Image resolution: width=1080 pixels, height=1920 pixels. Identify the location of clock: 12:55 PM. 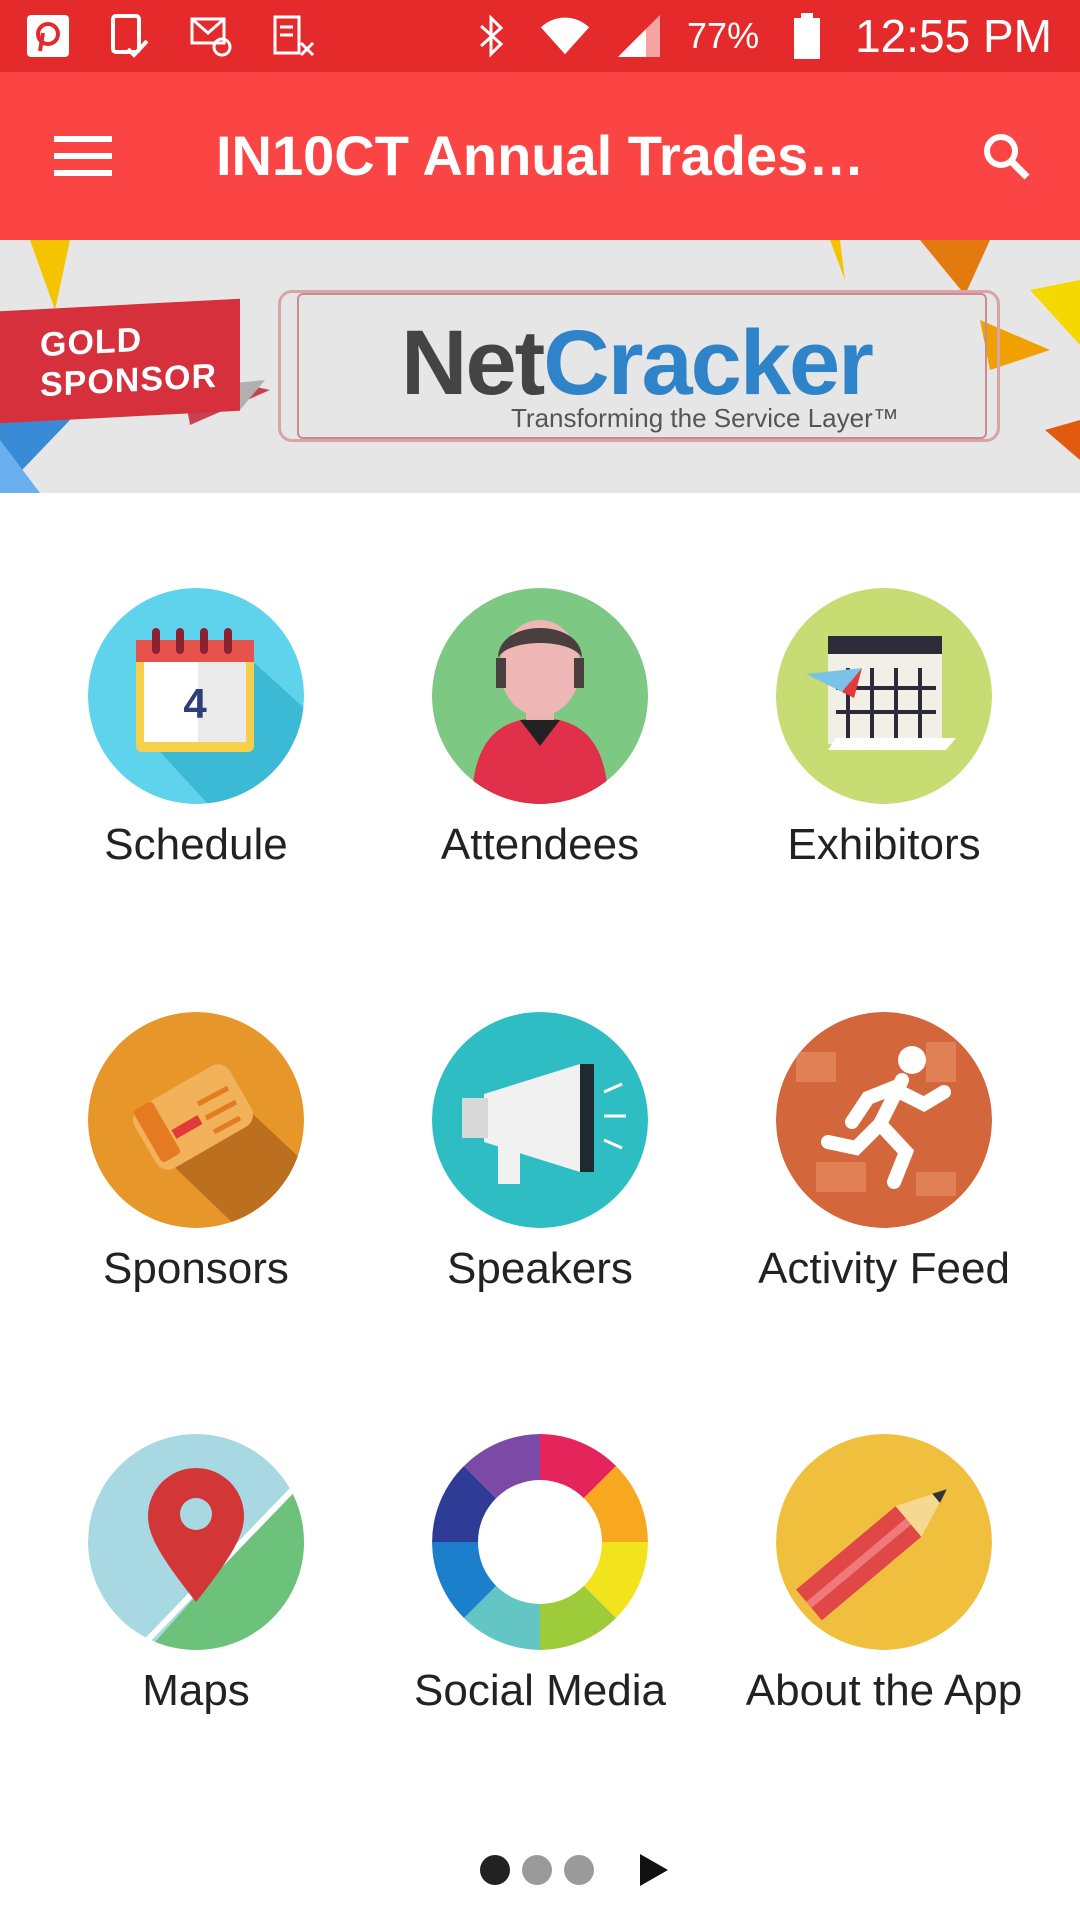
(953, 36).